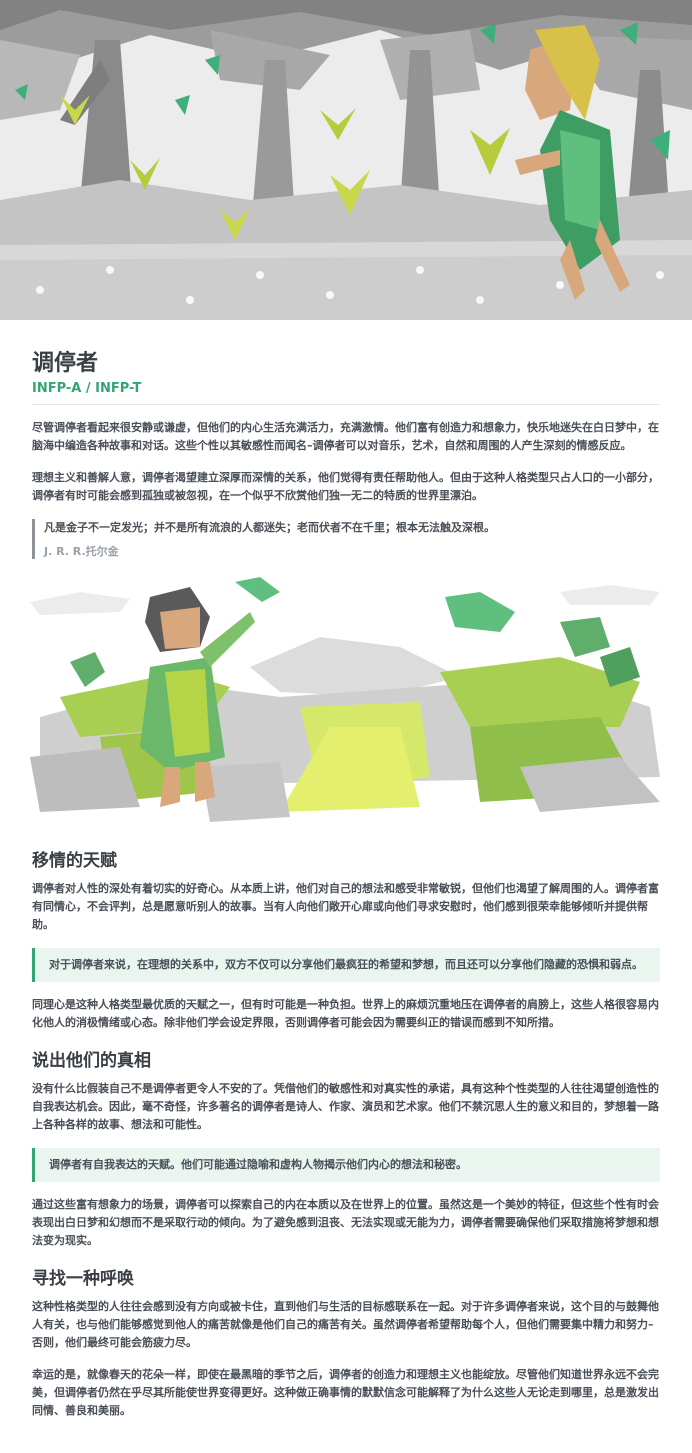 This screenshot has height=1453, width=692. What do you see at coordinates (346, 393) in the screenshot?
I see `personality-type-code: INFP-A / INFP-T` at bounding box center [346, 393].